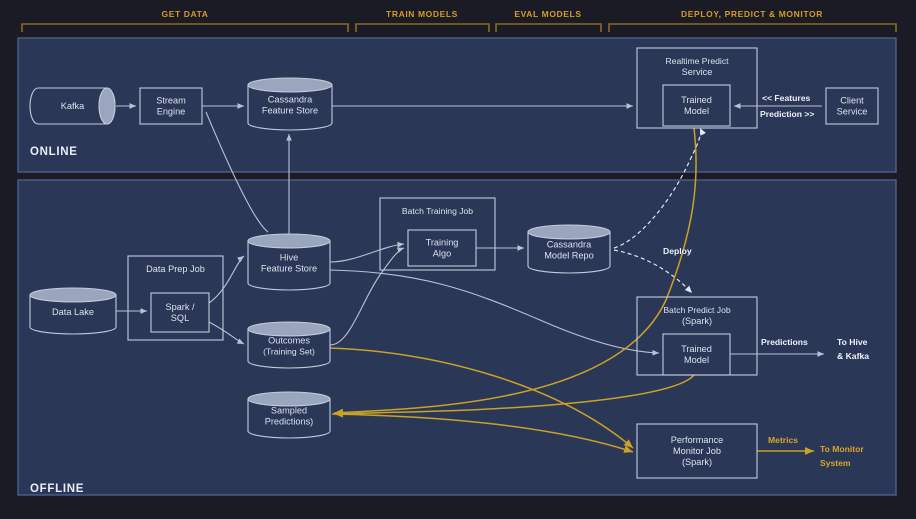  I want to click on node-label: Kafka, so click(73, 106).